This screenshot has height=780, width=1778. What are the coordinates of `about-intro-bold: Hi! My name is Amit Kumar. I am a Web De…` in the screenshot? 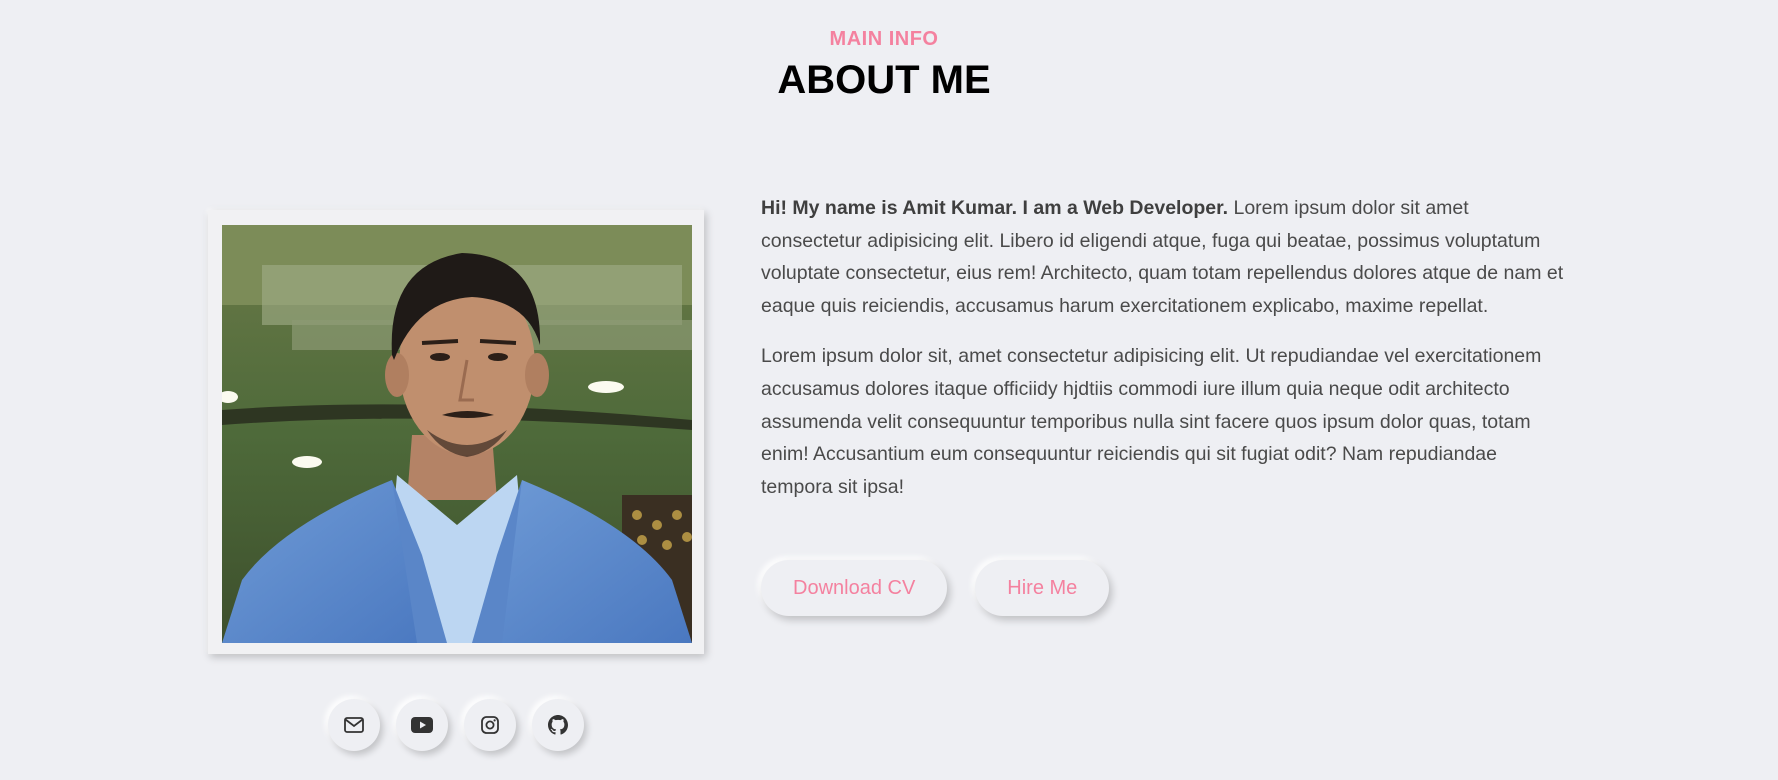 It's located at (995, 208).